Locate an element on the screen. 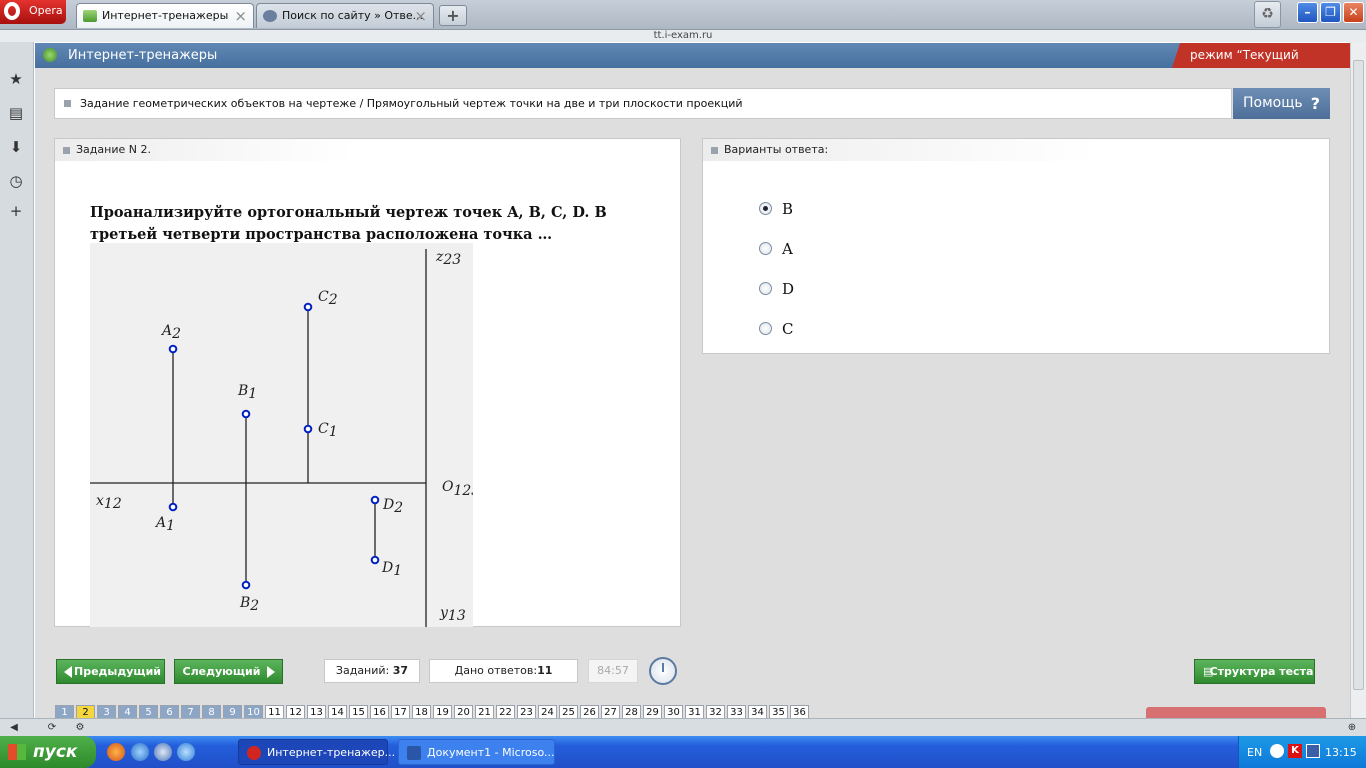  radio-selected-icon is located at coordinates (765, 208).